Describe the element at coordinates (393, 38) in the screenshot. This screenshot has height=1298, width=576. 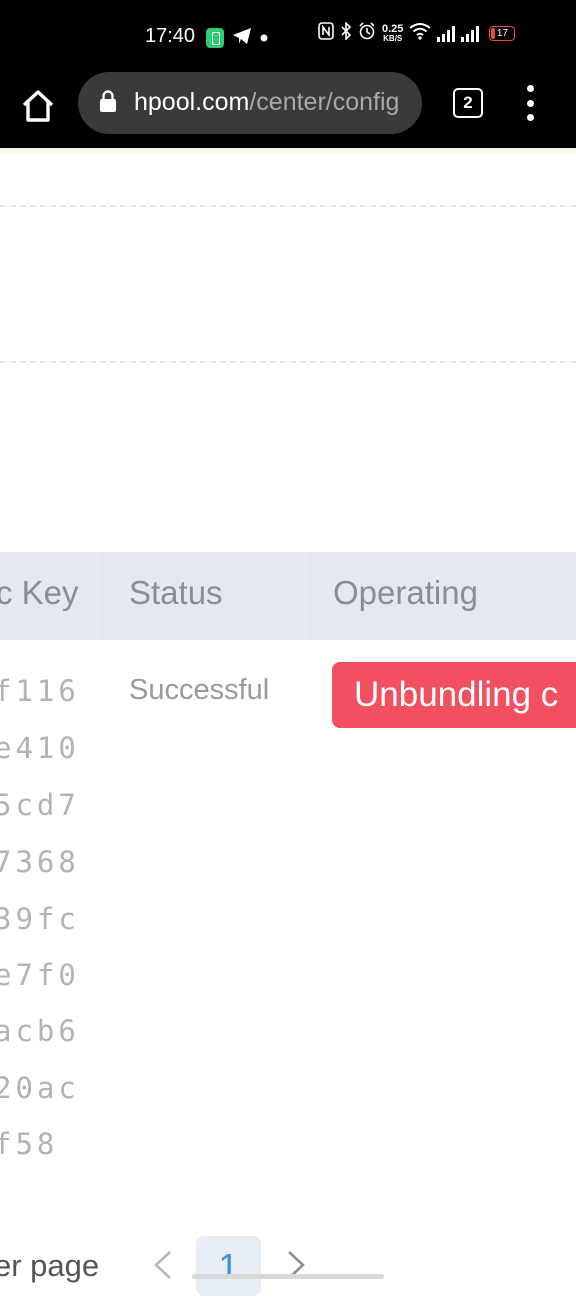
I see `network-speed-unit: KB/S` at that location.